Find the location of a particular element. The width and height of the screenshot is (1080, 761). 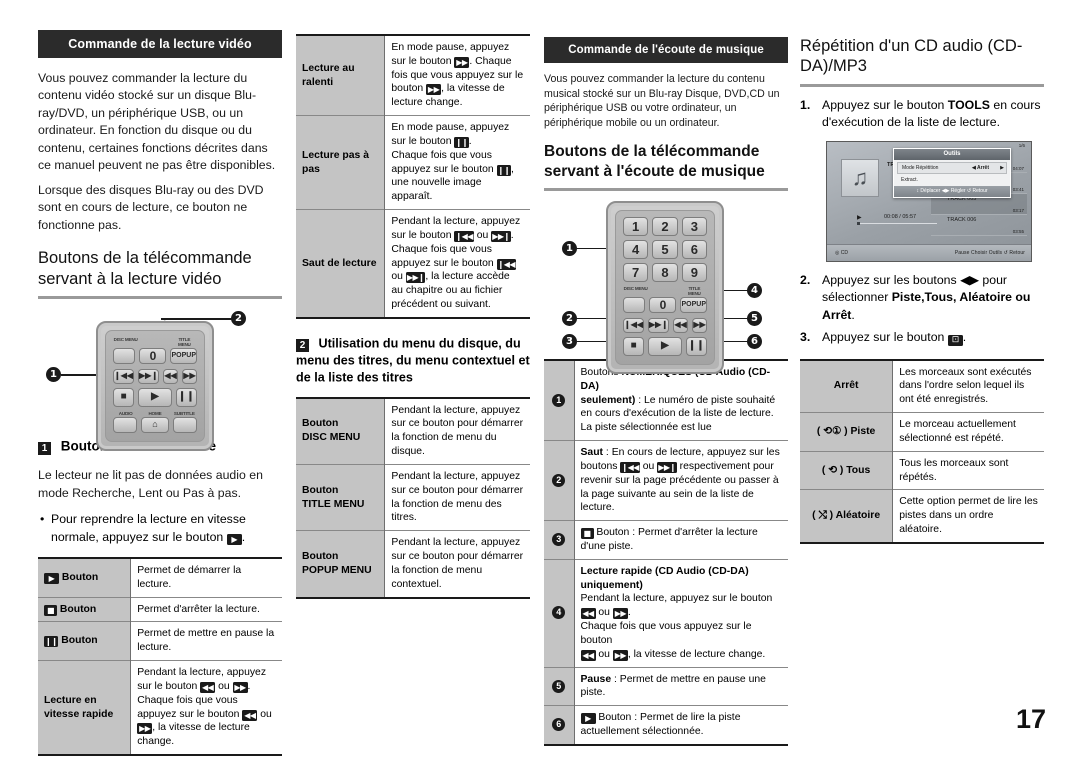

circle-number-icon: 3 is located at coordinates (559, 540).